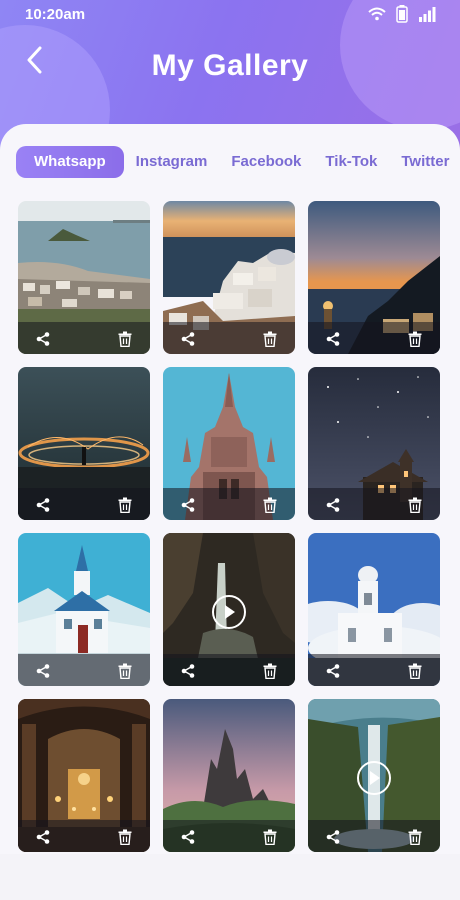 Image resolution: width=460 pixels, height=900 pixels. Describe the element at coordinates (351, 162) in the screenshot. I see `tab-tiktok: Tik-Tok` at that location.